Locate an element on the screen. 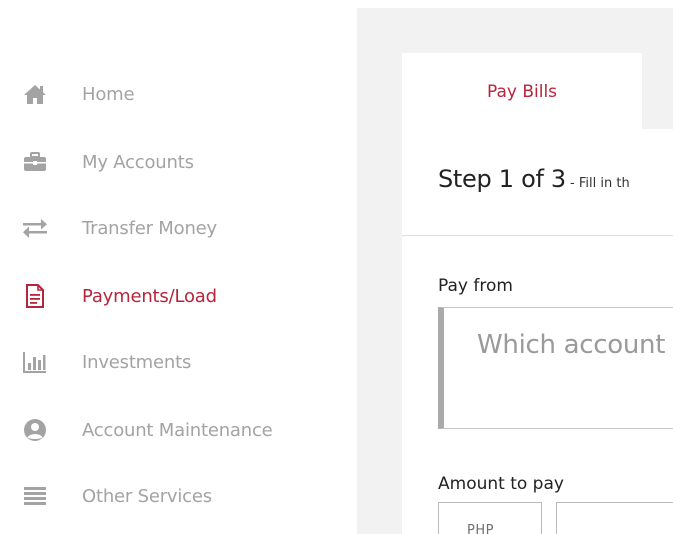 This screenshot has width=673, height=534. amount-input is located at coordinates (614, 518).